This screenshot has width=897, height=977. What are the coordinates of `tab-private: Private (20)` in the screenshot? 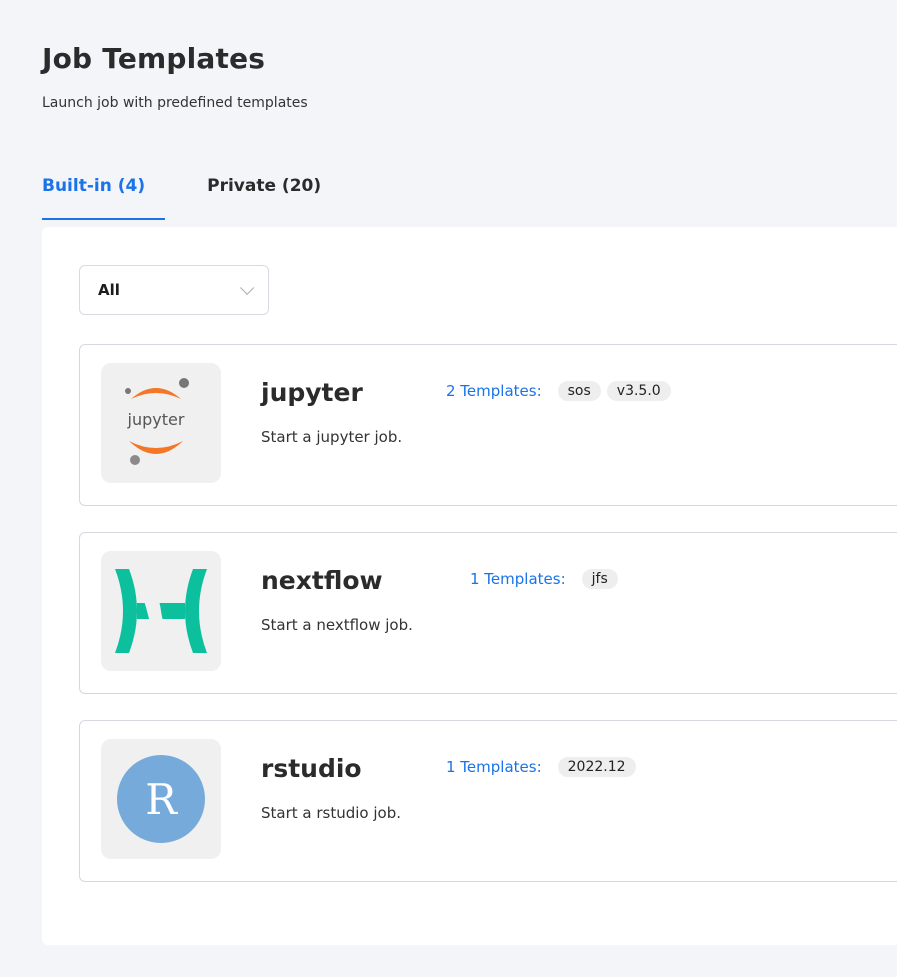 It's located at (264, 198).